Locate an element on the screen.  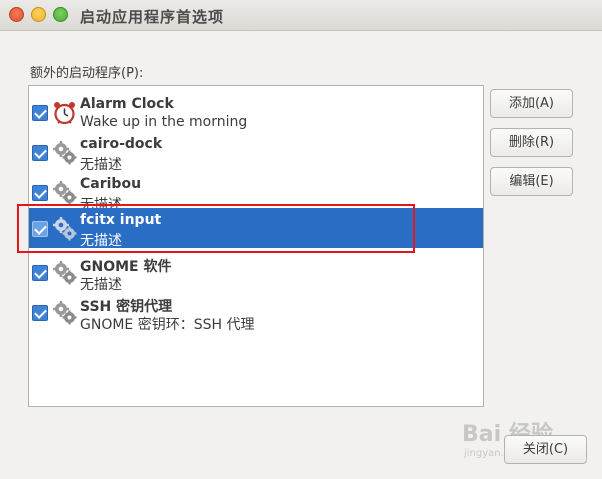
item-name: GNOME 软件 is located at coordinates (126, 267).